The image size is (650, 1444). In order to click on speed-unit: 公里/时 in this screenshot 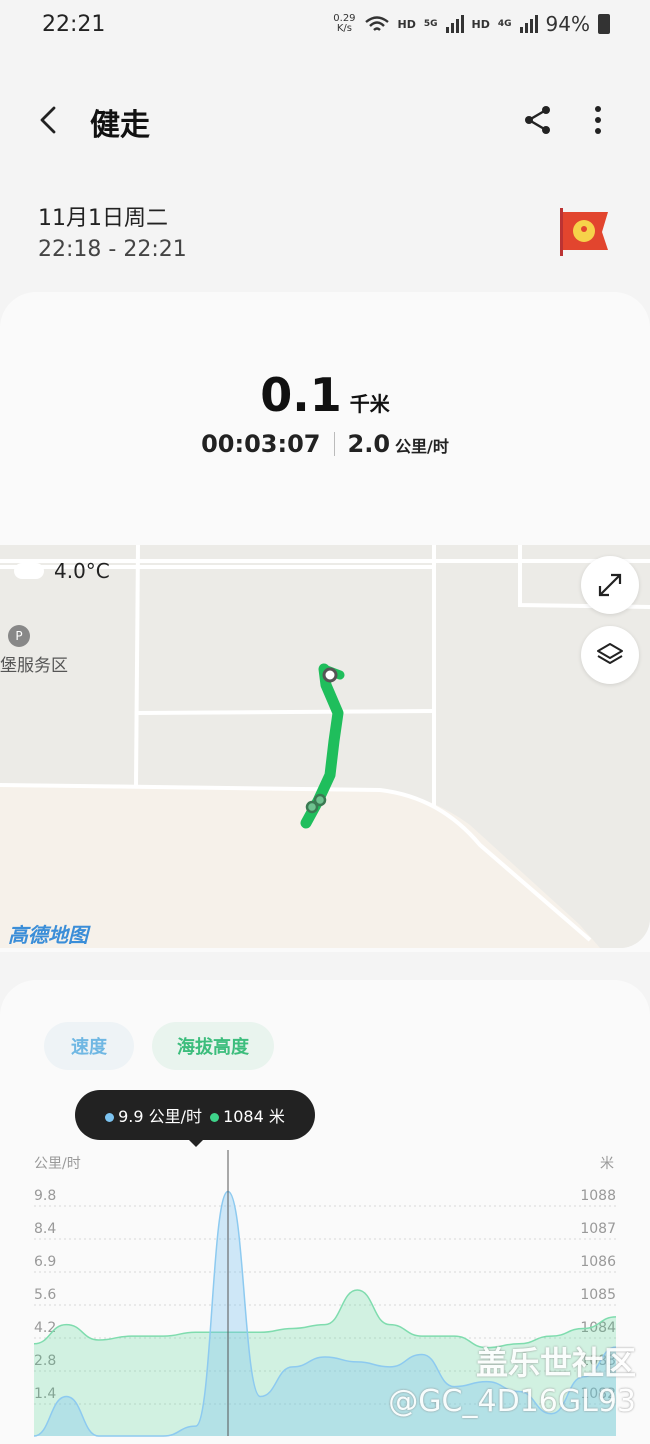, I will do `click(422, 446)`.